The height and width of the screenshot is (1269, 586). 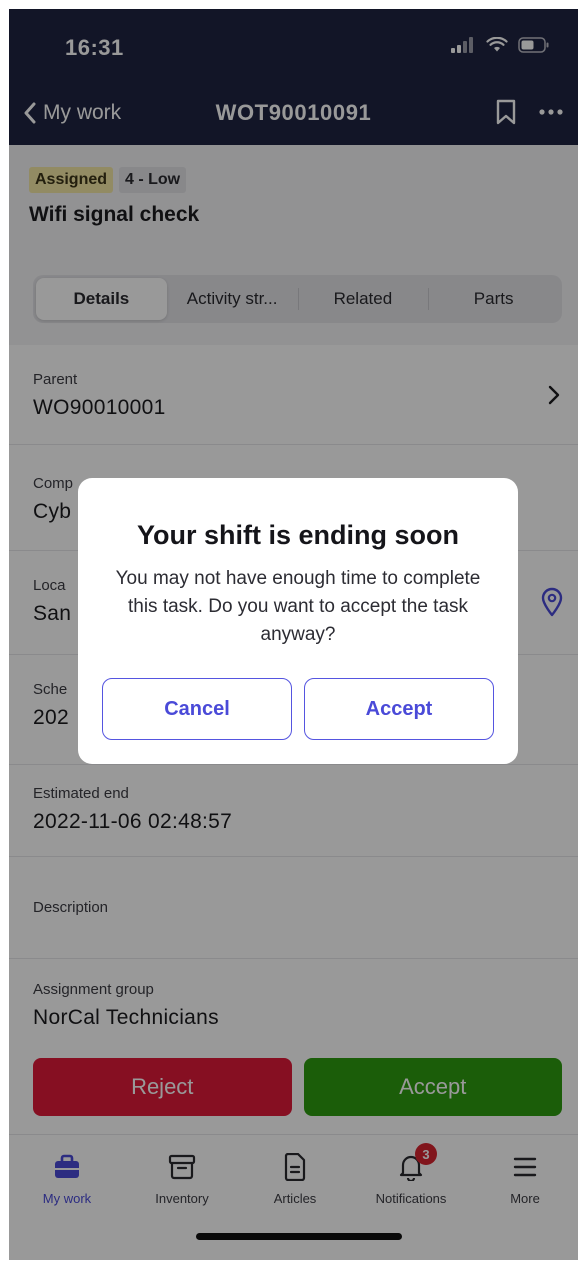 I want to click on dialog-cancel-button: Cancel, so click(x=197, y=709).